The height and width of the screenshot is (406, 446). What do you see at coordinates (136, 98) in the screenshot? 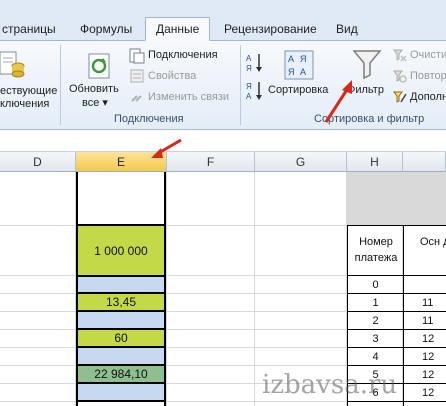
I see `edit-links-icon` at bounding box center [136, 98].